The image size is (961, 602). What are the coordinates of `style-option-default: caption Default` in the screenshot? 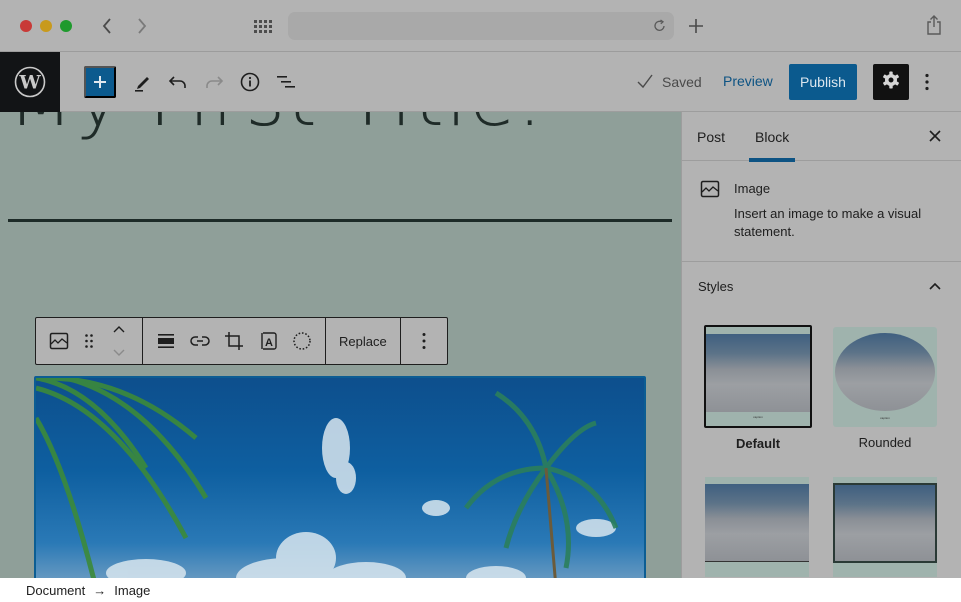 It's located at (758, 388).